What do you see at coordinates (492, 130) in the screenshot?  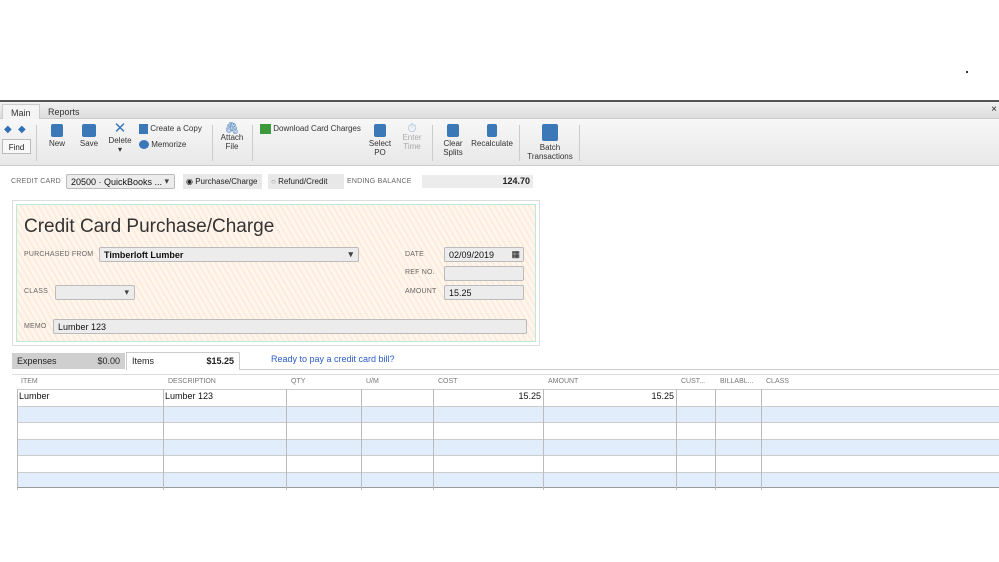 I see `calculator-icon` at bounding box center [492, 130].